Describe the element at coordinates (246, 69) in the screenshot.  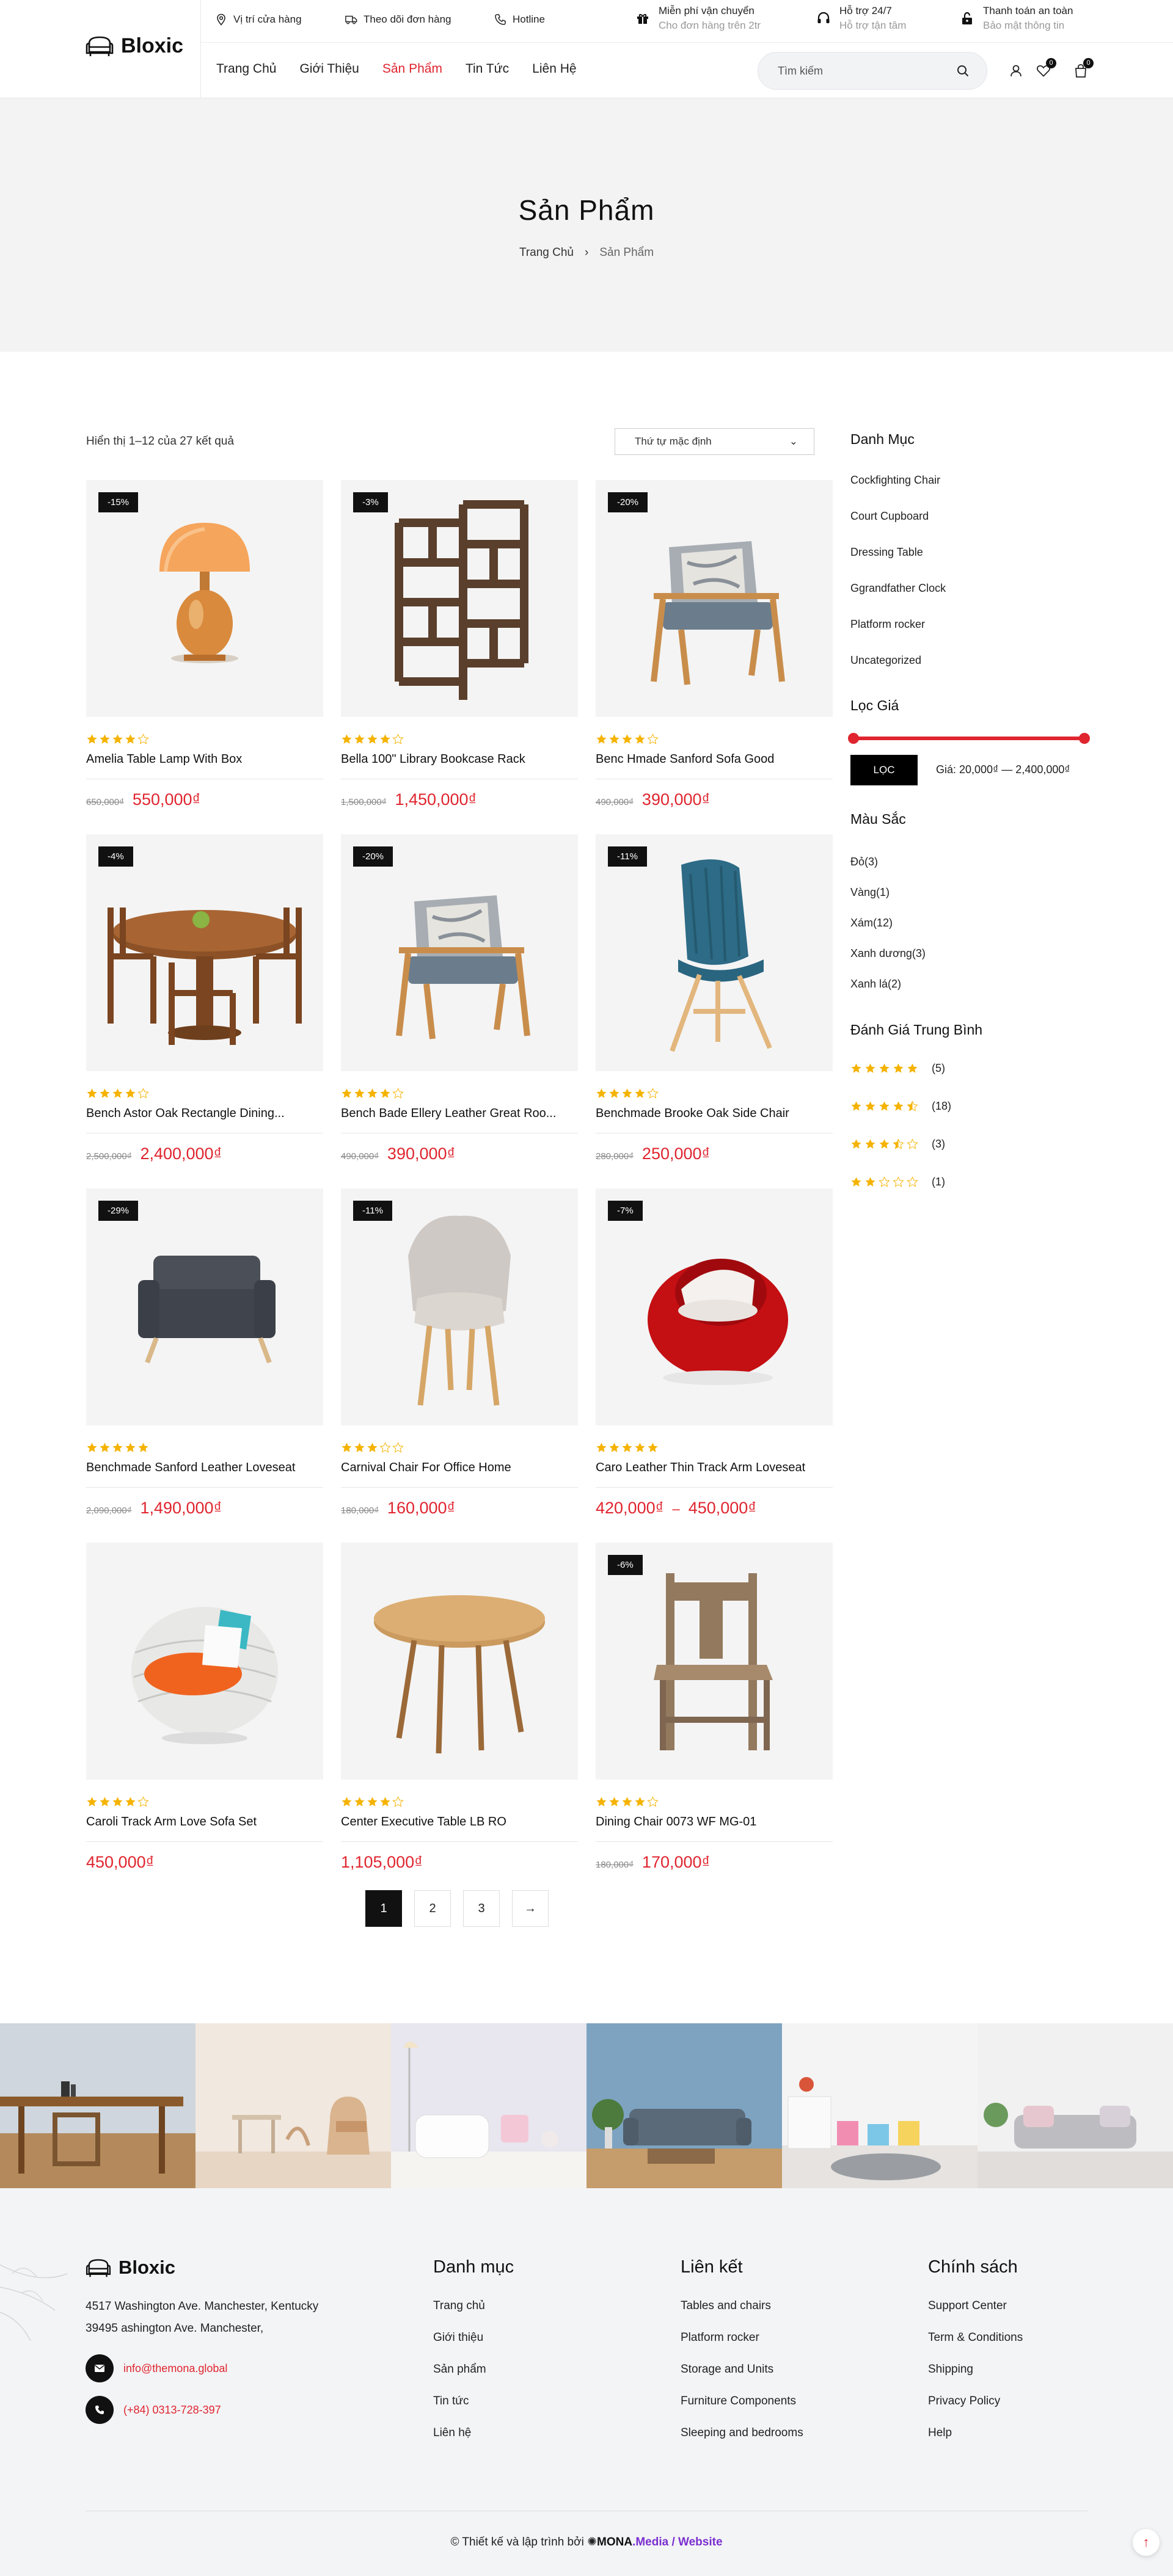
I see `nav-item-0: Trang Chủ` at that location.